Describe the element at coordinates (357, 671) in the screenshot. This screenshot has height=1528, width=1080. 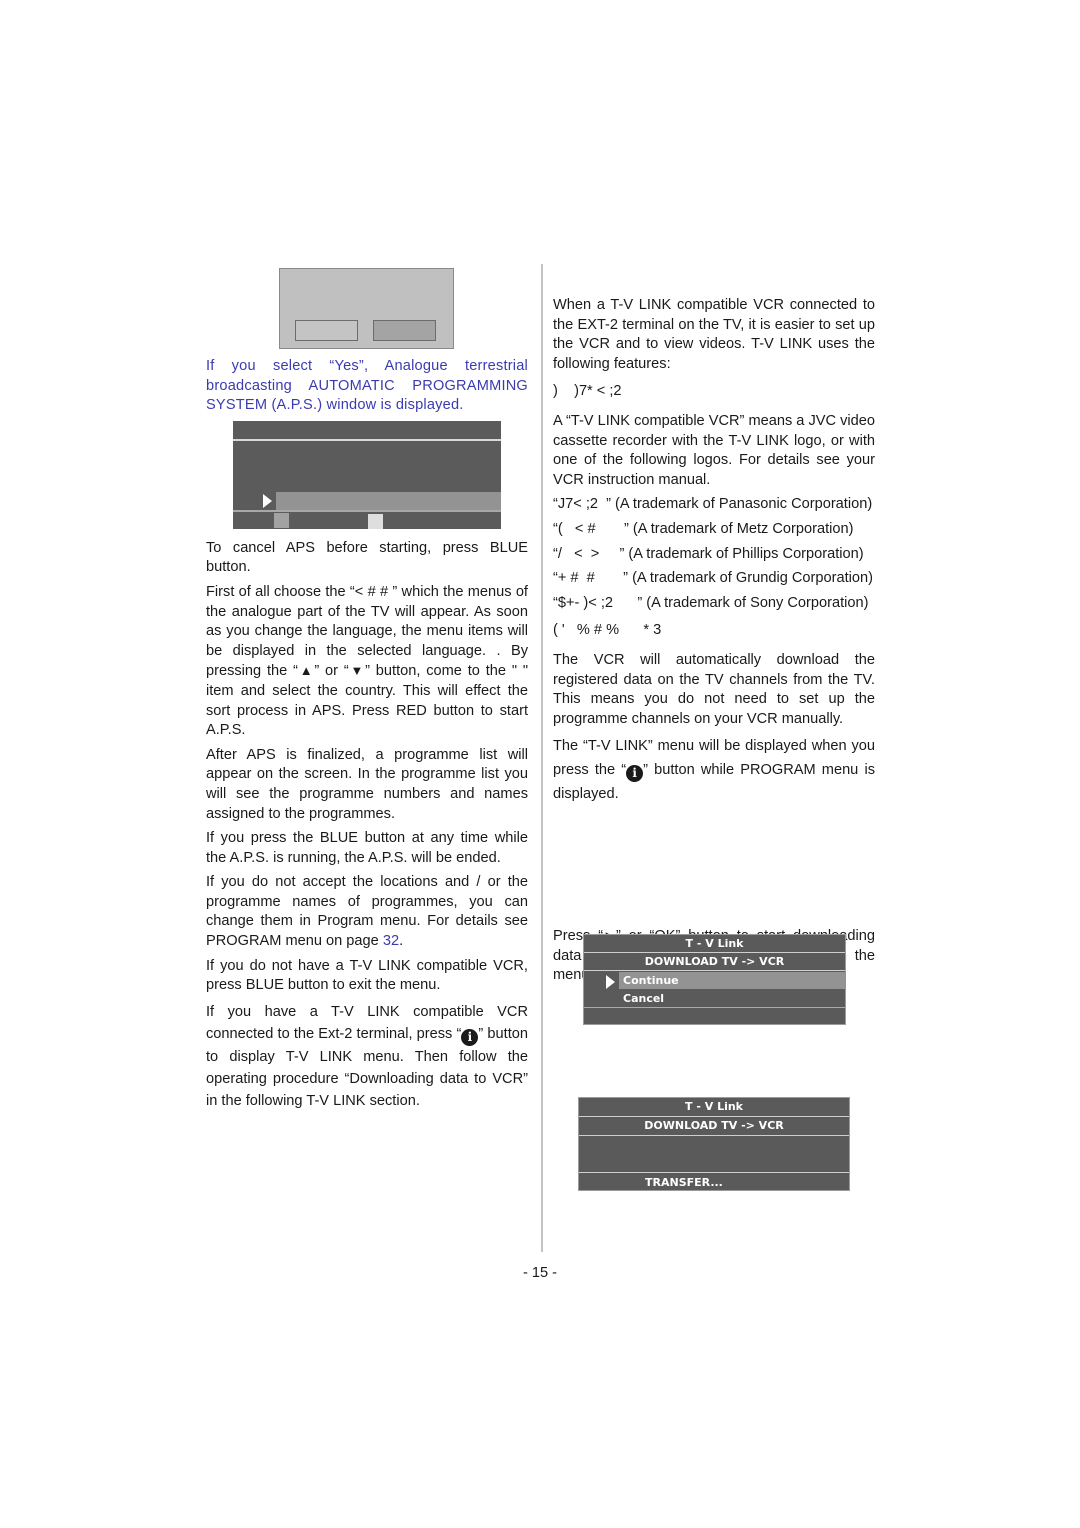
I see `down-arrow-icon: ▼` at that location.